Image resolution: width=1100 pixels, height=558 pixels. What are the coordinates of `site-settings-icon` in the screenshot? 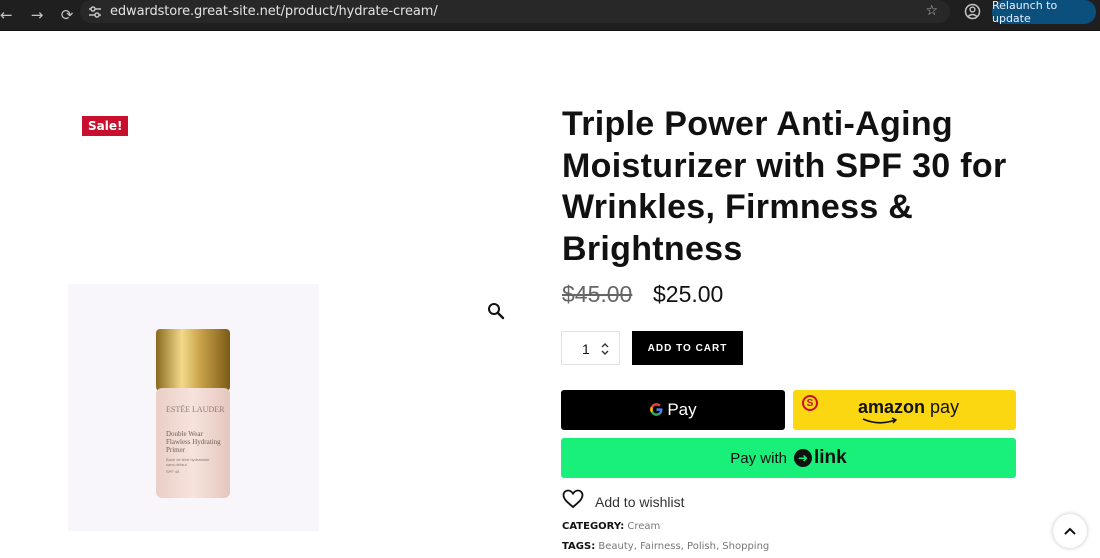 It's located at (95, 11).